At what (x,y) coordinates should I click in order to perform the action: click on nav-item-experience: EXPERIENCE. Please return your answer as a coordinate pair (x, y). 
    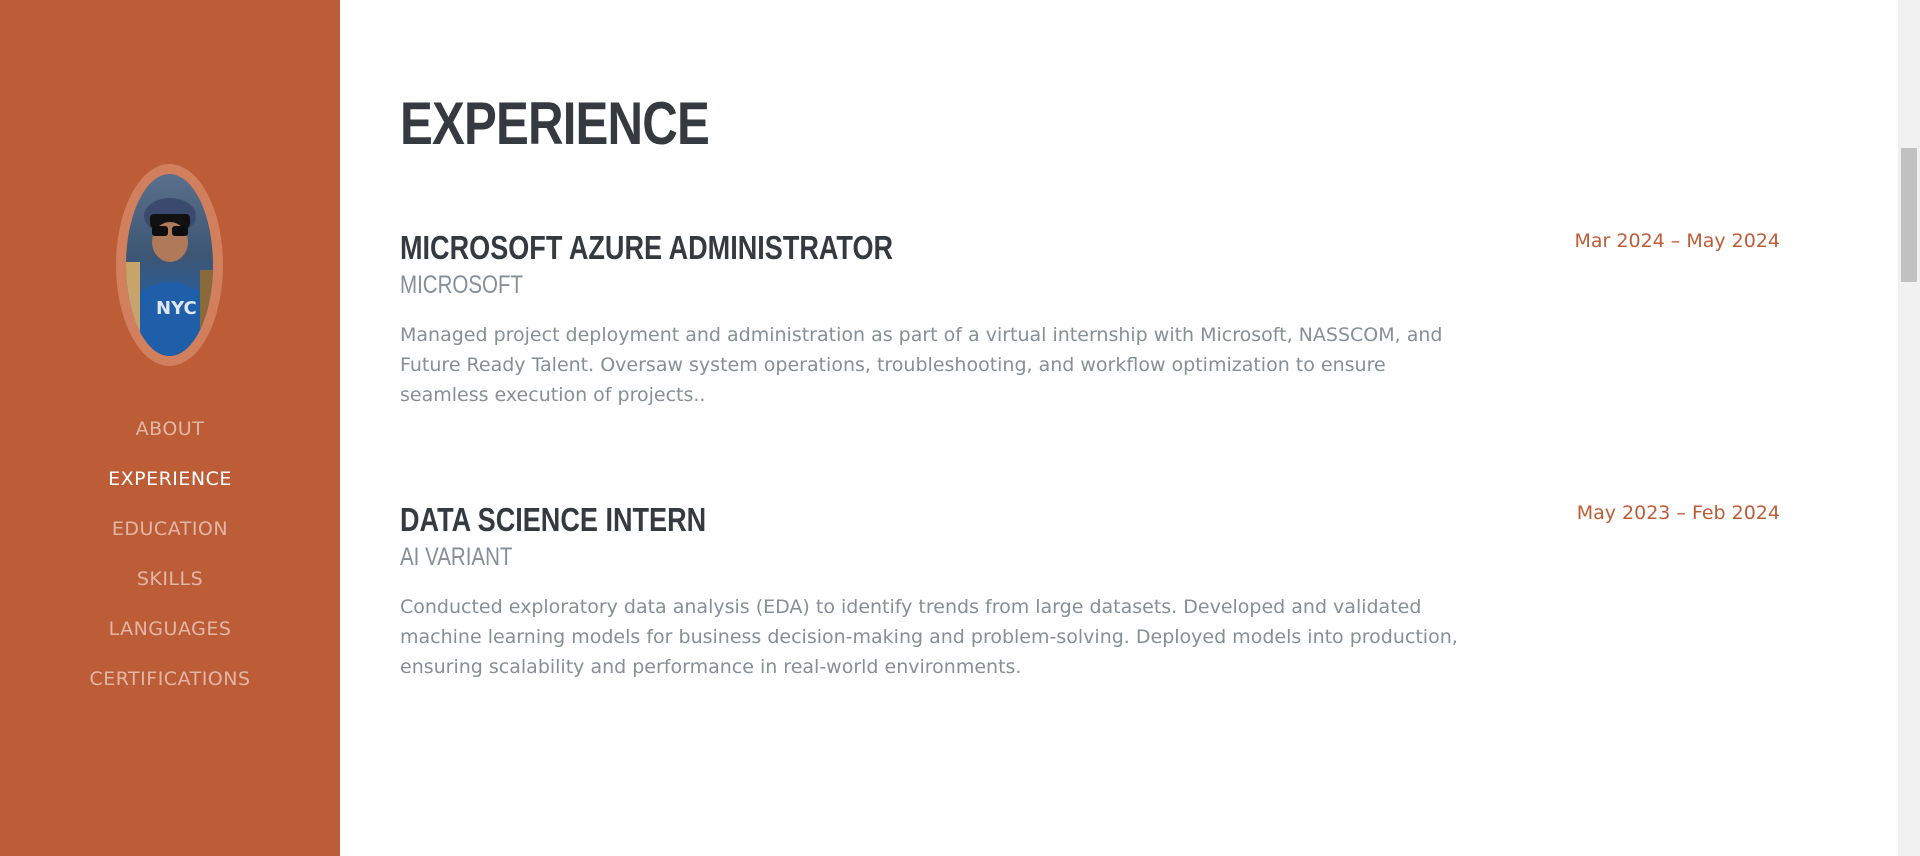
    Looking at the image, I should click on (170, 484).